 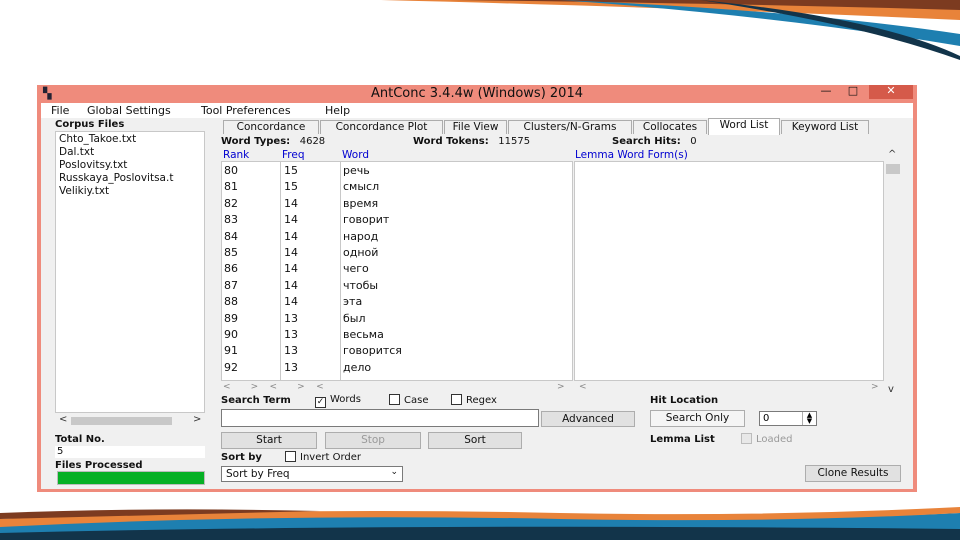 I want to click on search-term-label: Search Term, so click(x=256, y=400).